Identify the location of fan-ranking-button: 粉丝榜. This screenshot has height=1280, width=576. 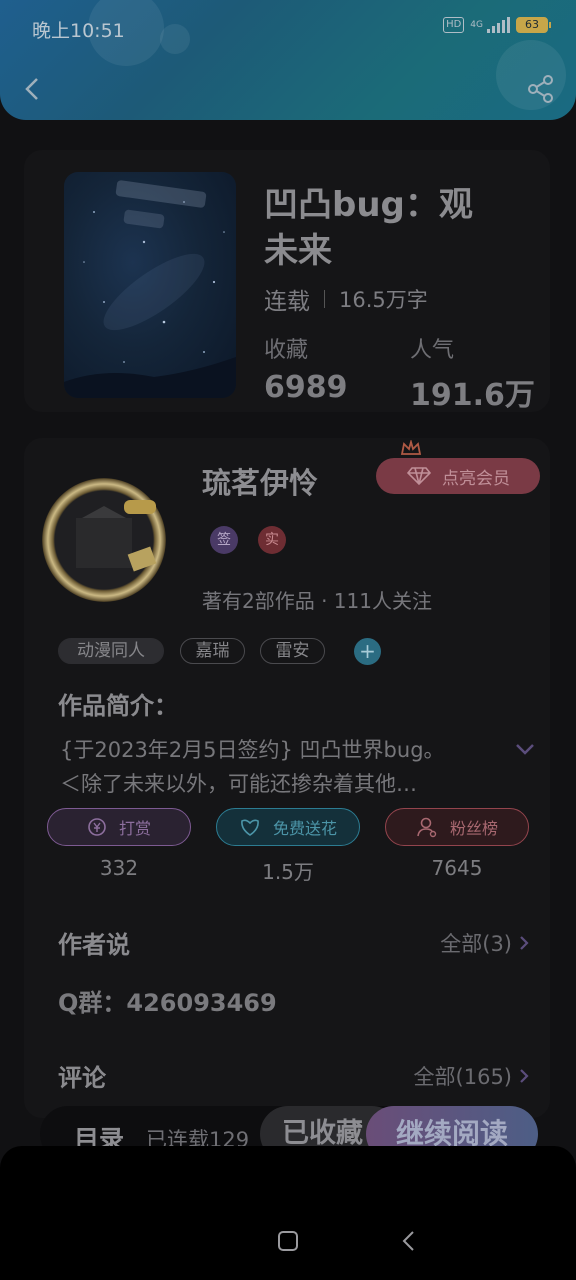
(457, 827).